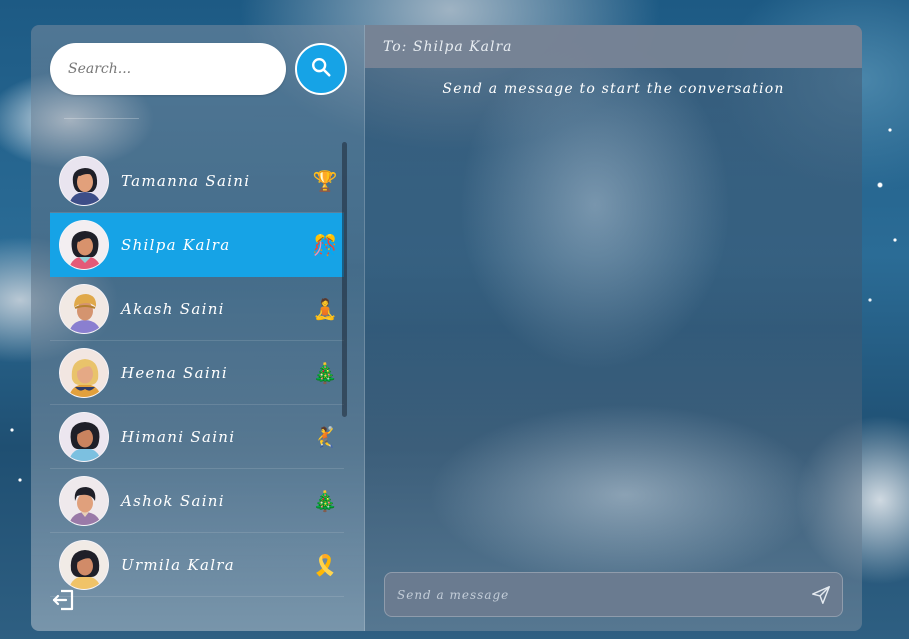 This screenshot has width=909, height=639. Describe the element at coordinates (325, 180) in the screenshot. I see `trophy-icon: 🏆` at that location.